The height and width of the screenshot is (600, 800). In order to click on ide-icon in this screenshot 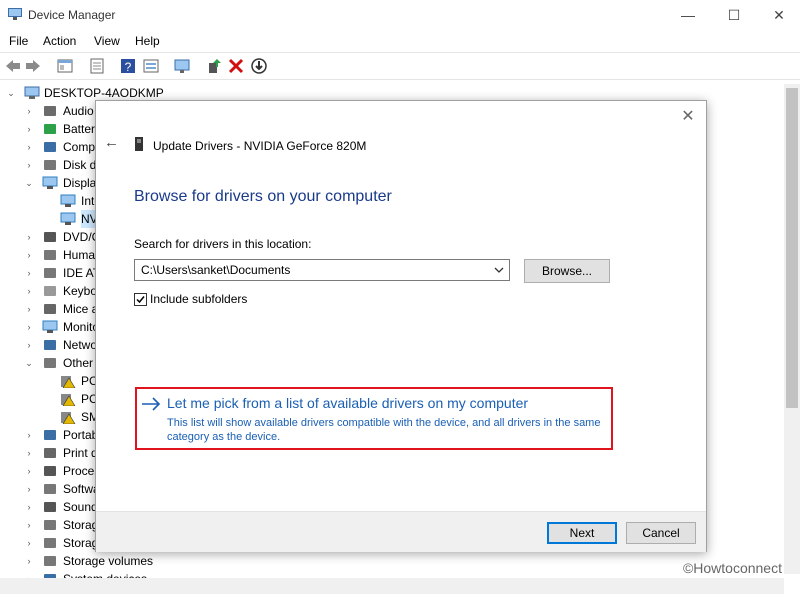, I will do `click(50, 273)`.